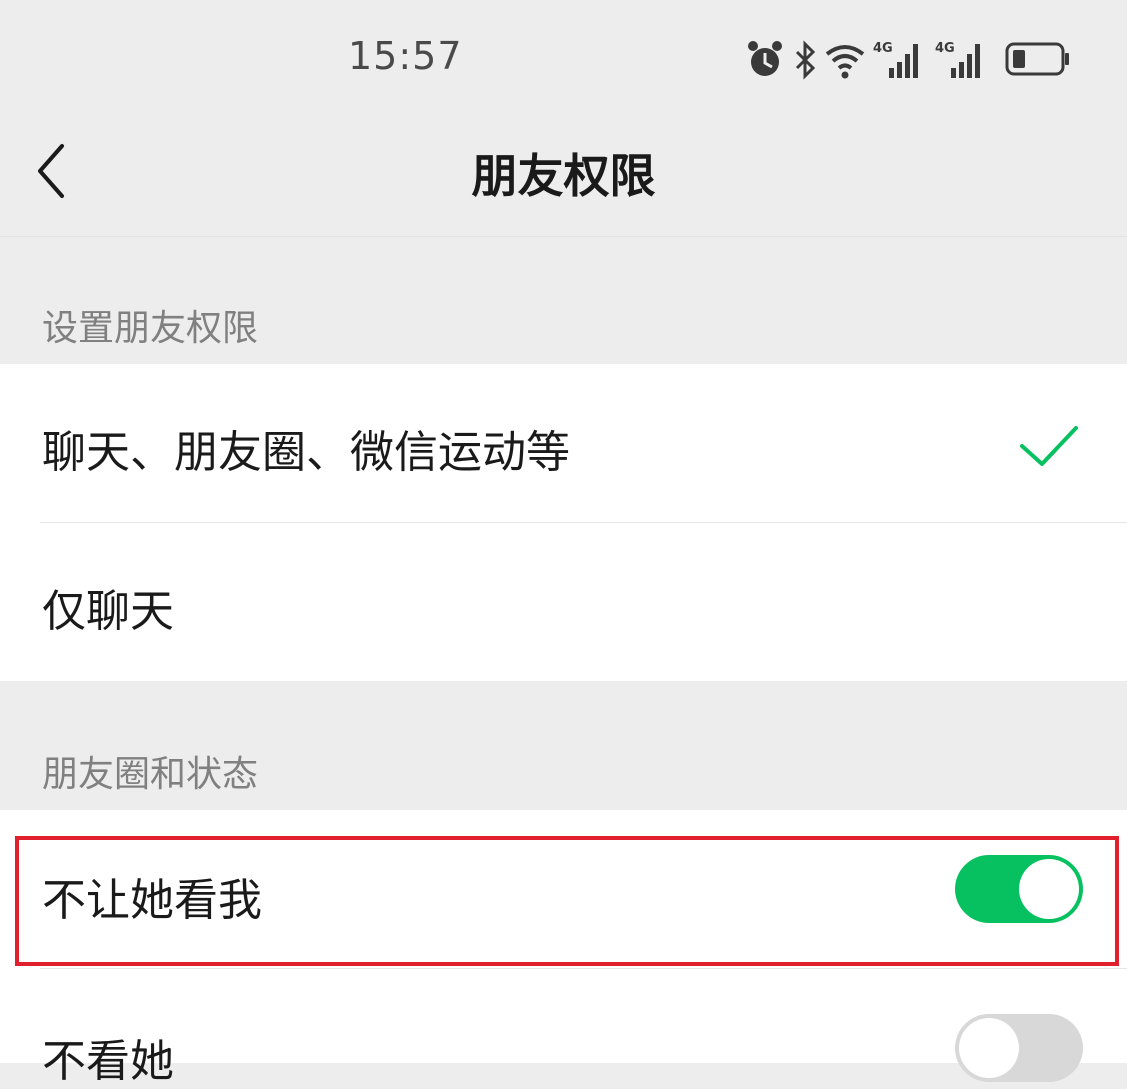 Image resolution: width=1127 pixels, height=1089 pixels. Describe the element at coordinates (108, 611) in the screenshot. I see `option-label: 仅聊天` at that location.